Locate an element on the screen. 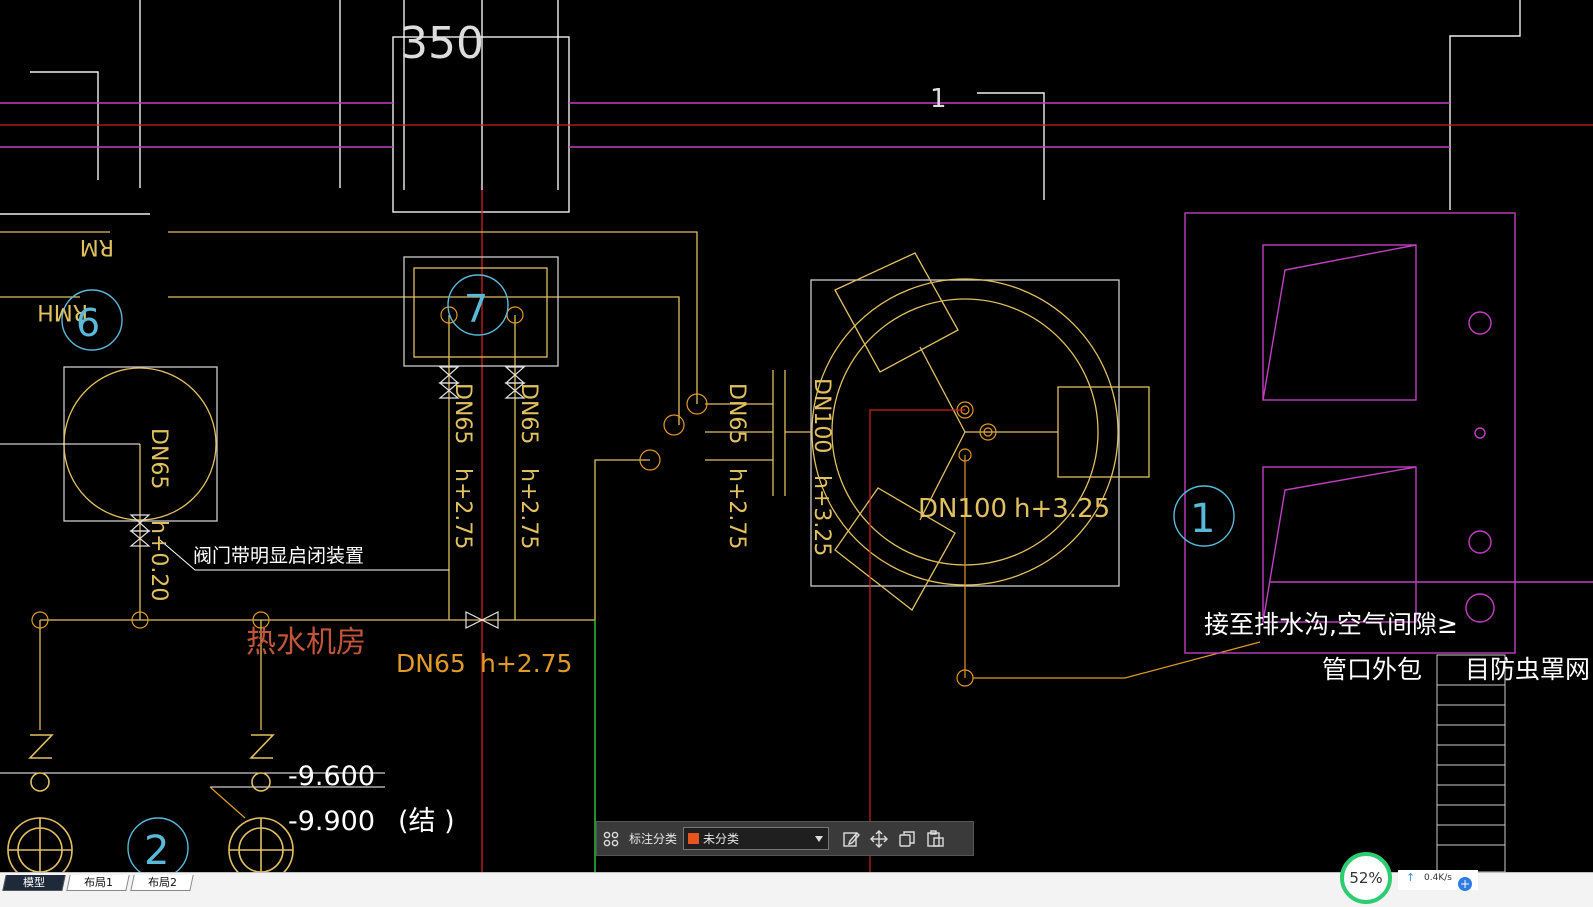 This screenshot has width=1593, height=907. paste-icon is located at coordinates (935, 839).